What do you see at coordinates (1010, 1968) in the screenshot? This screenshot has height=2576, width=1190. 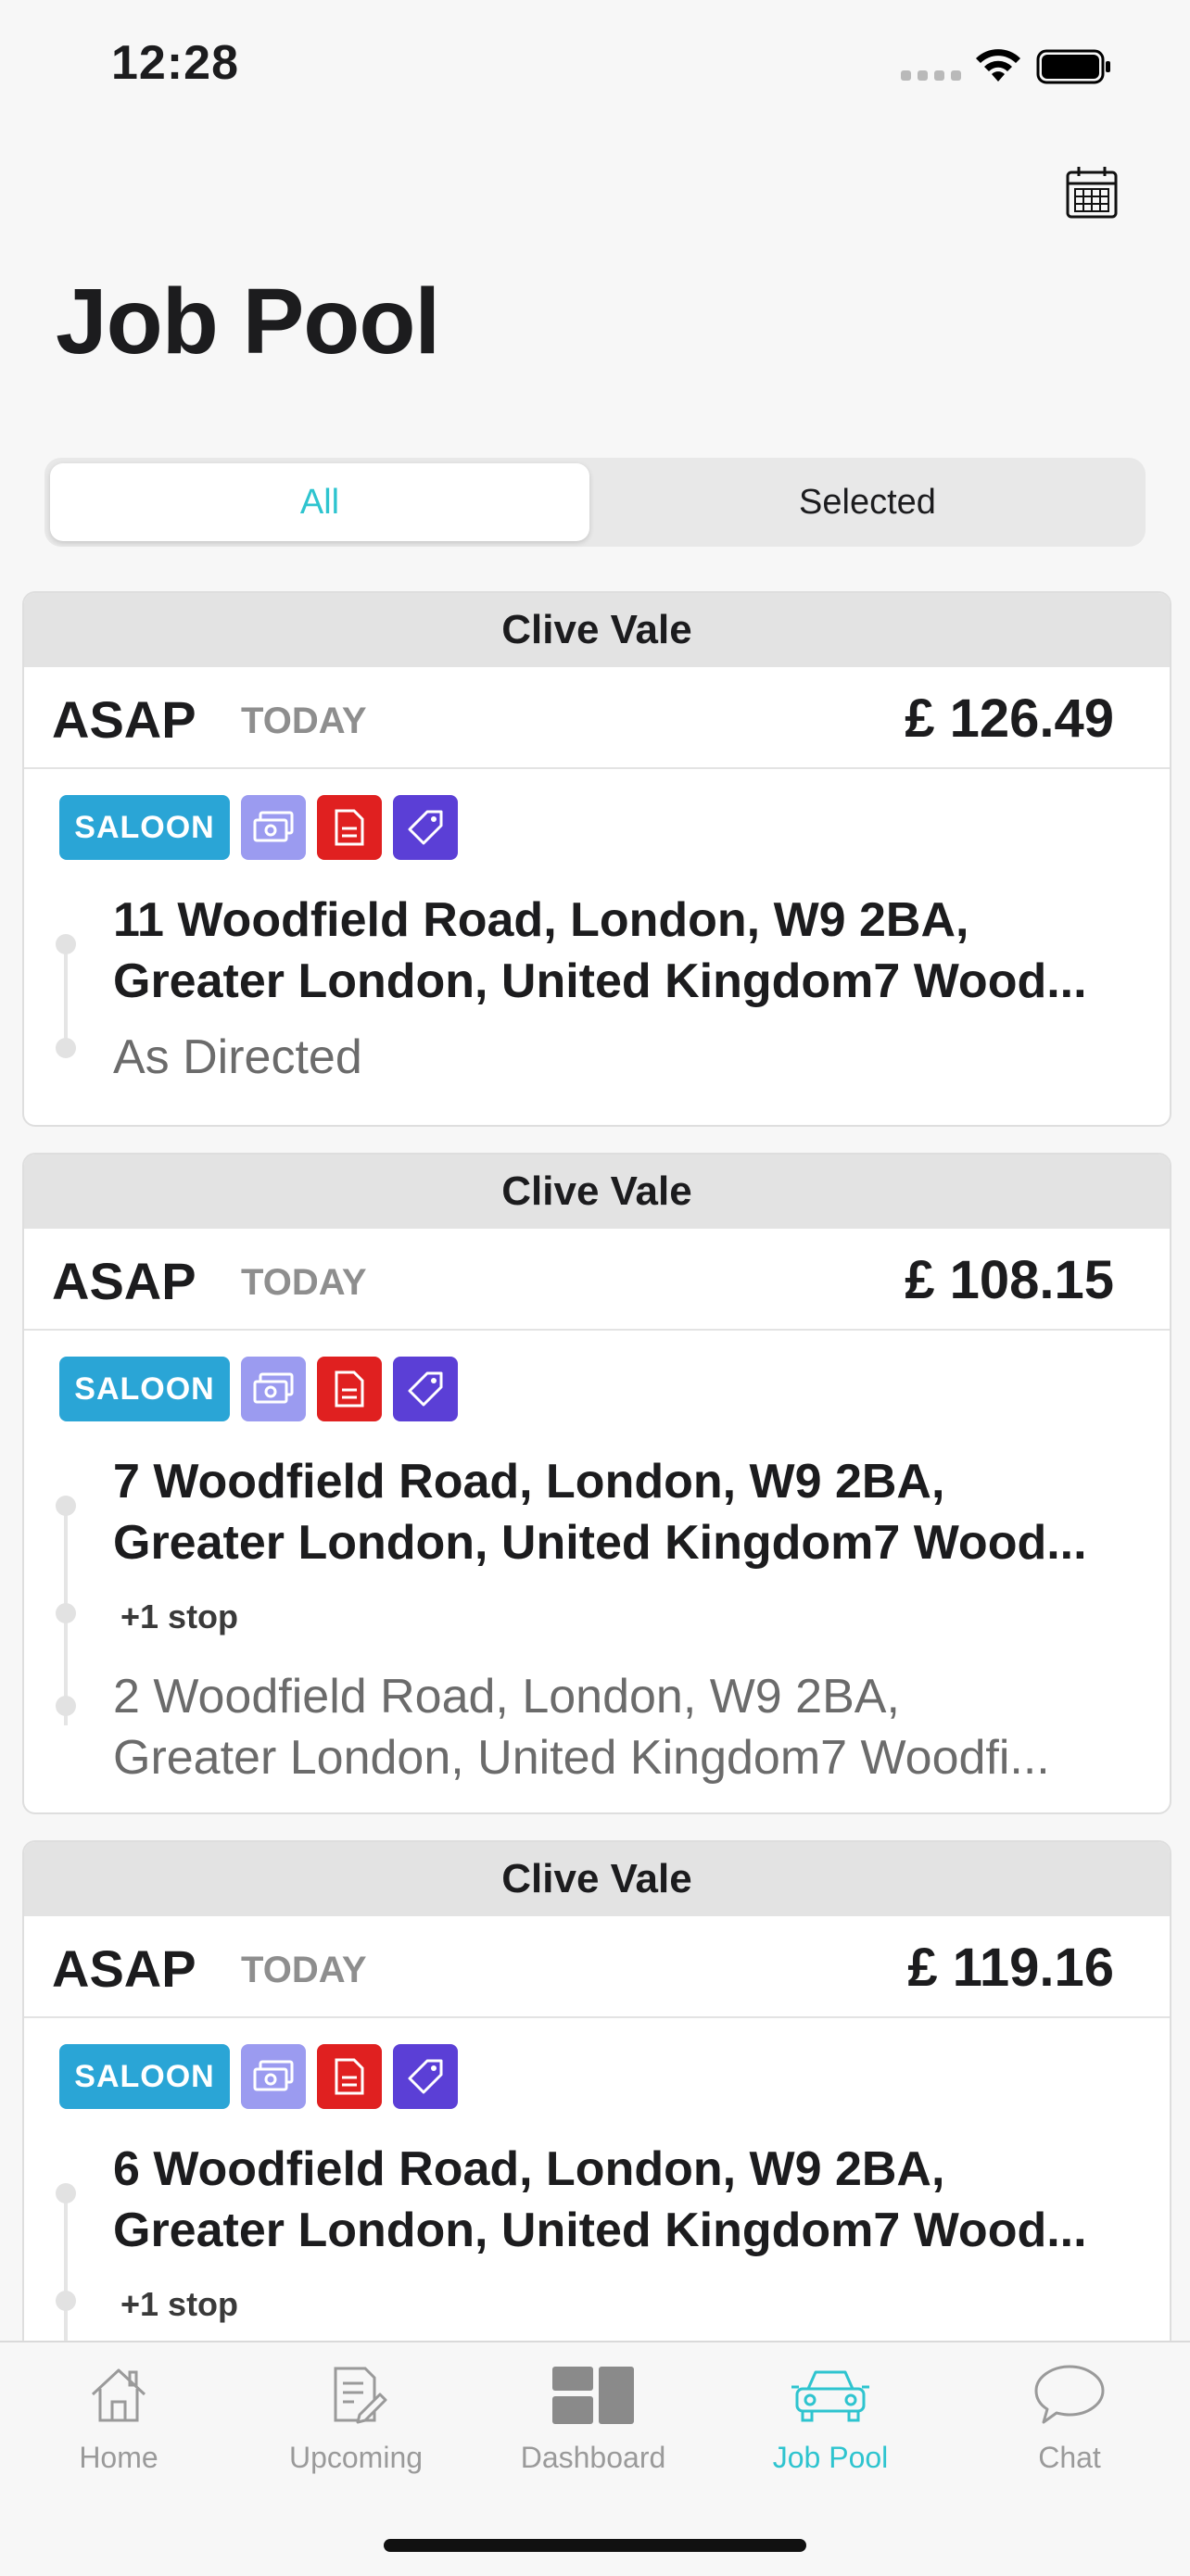 I see `job-price: £ 119.16` at bounding box center [1010, 1968].